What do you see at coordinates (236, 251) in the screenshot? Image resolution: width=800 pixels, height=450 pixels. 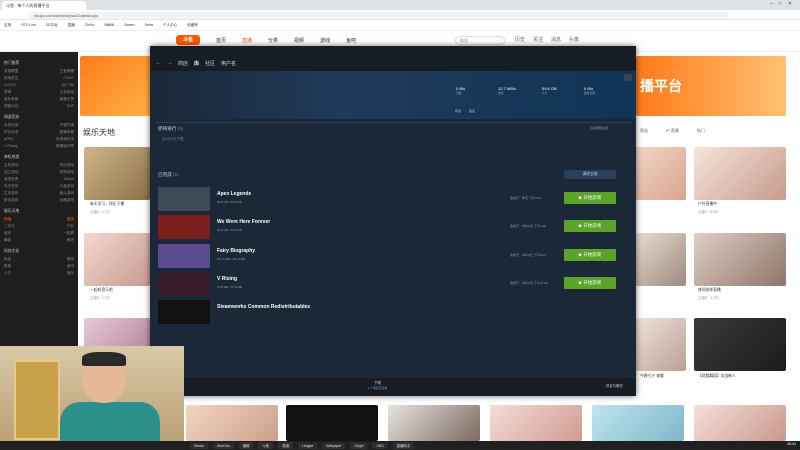 I see `game-name: Fairy Biography` at bounding box center [236, 251].